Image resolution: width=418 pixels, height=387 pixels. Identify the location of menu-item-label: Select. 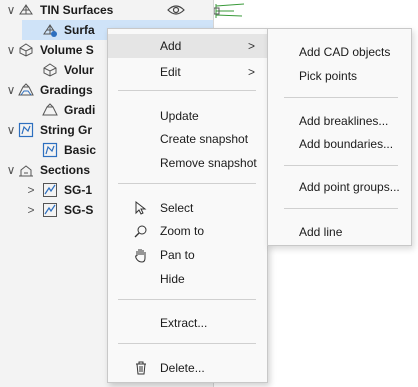
(177, 208).